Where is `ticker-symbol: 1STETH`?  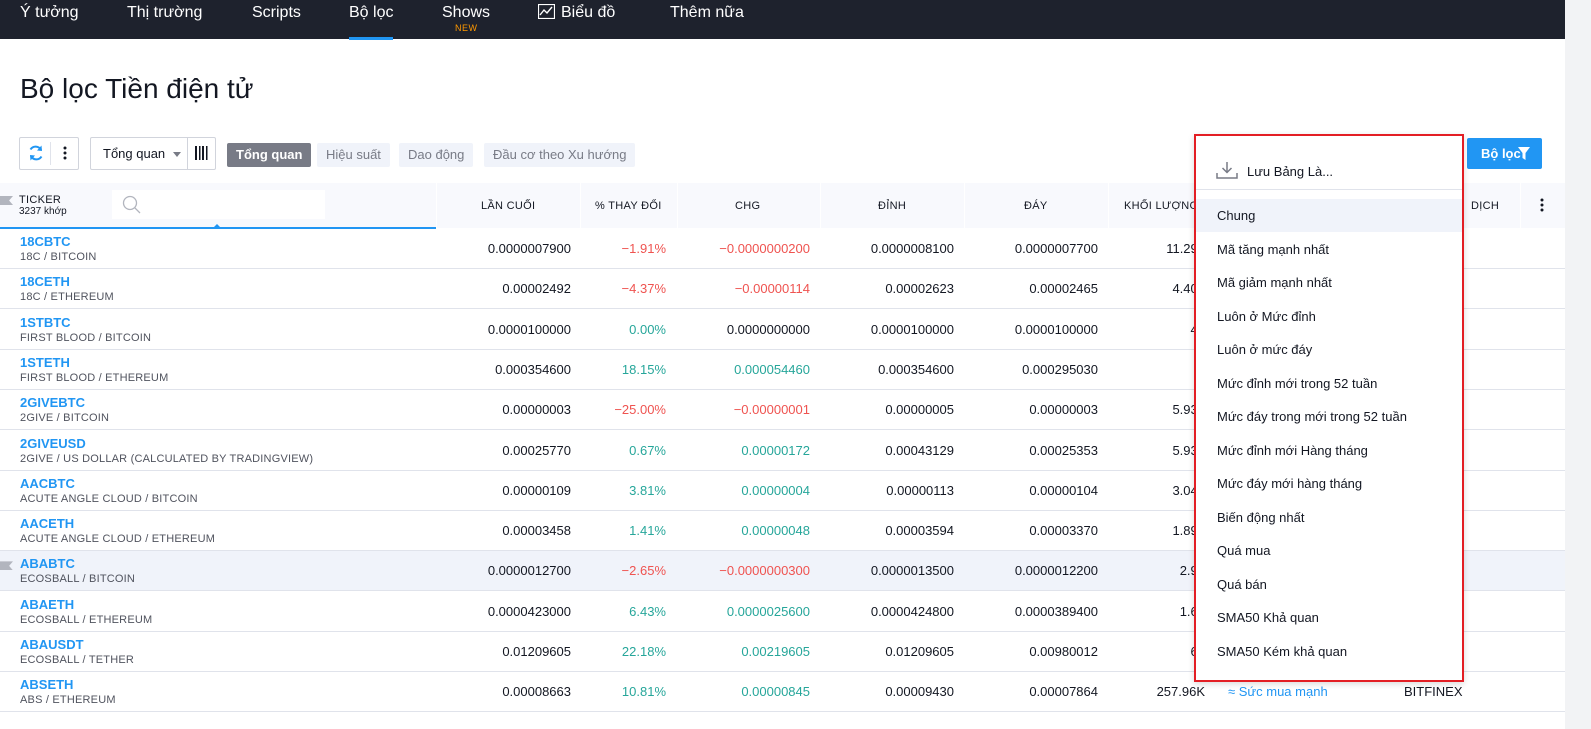 ticker-symbol: 1STETH is located at coordinates (45, 362).